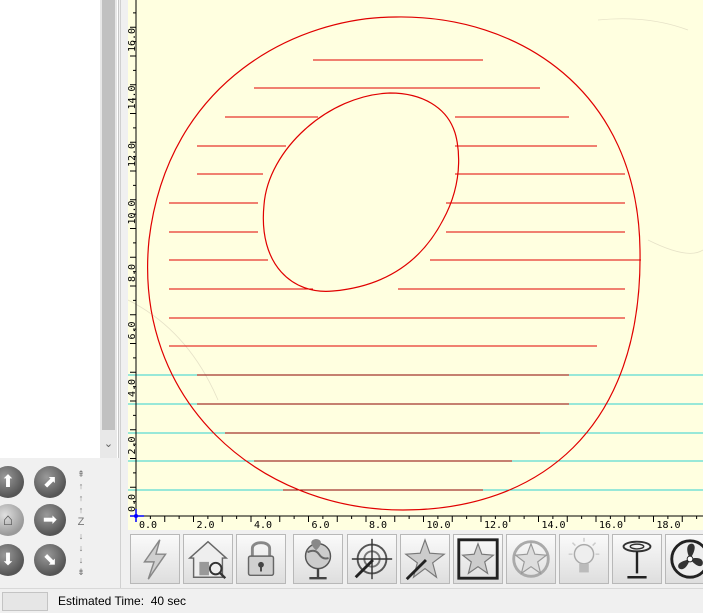 The width and height of the screenshot is (703, 613). I want to click on fire-laser-button, so click(155, 559).